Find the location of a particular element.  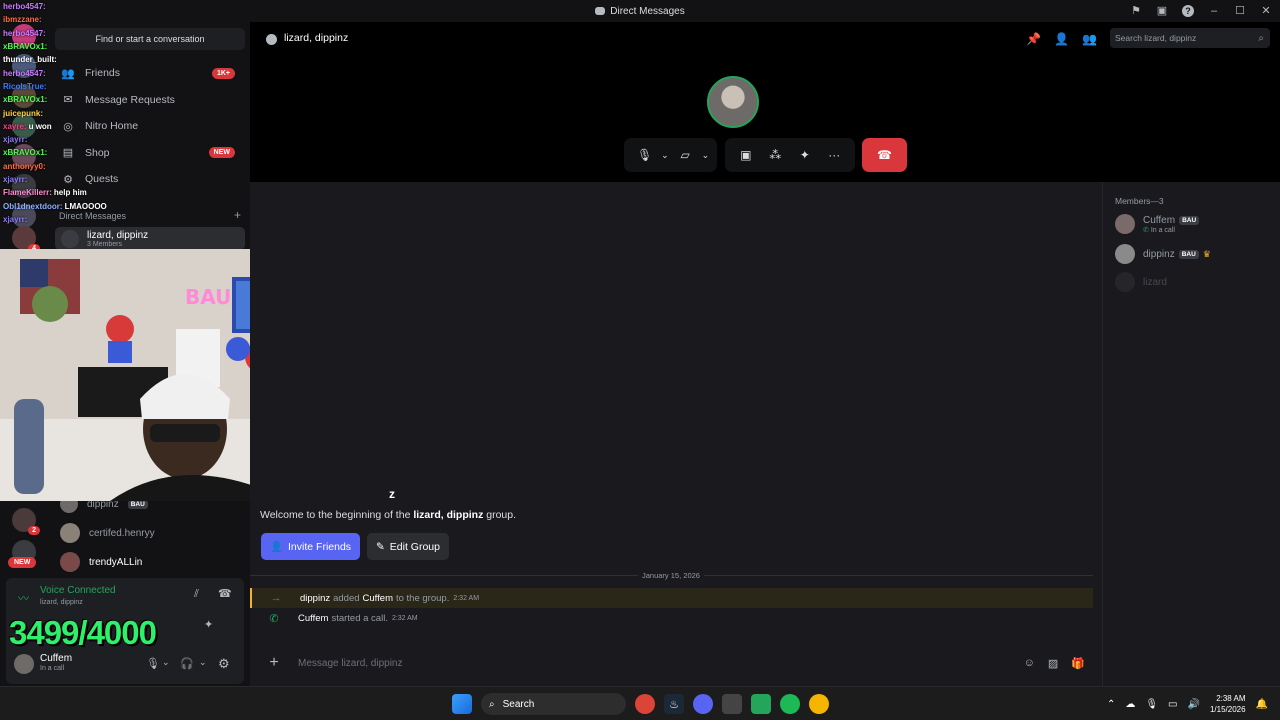

welcome-heading: z is located at coordinates (392, 494).